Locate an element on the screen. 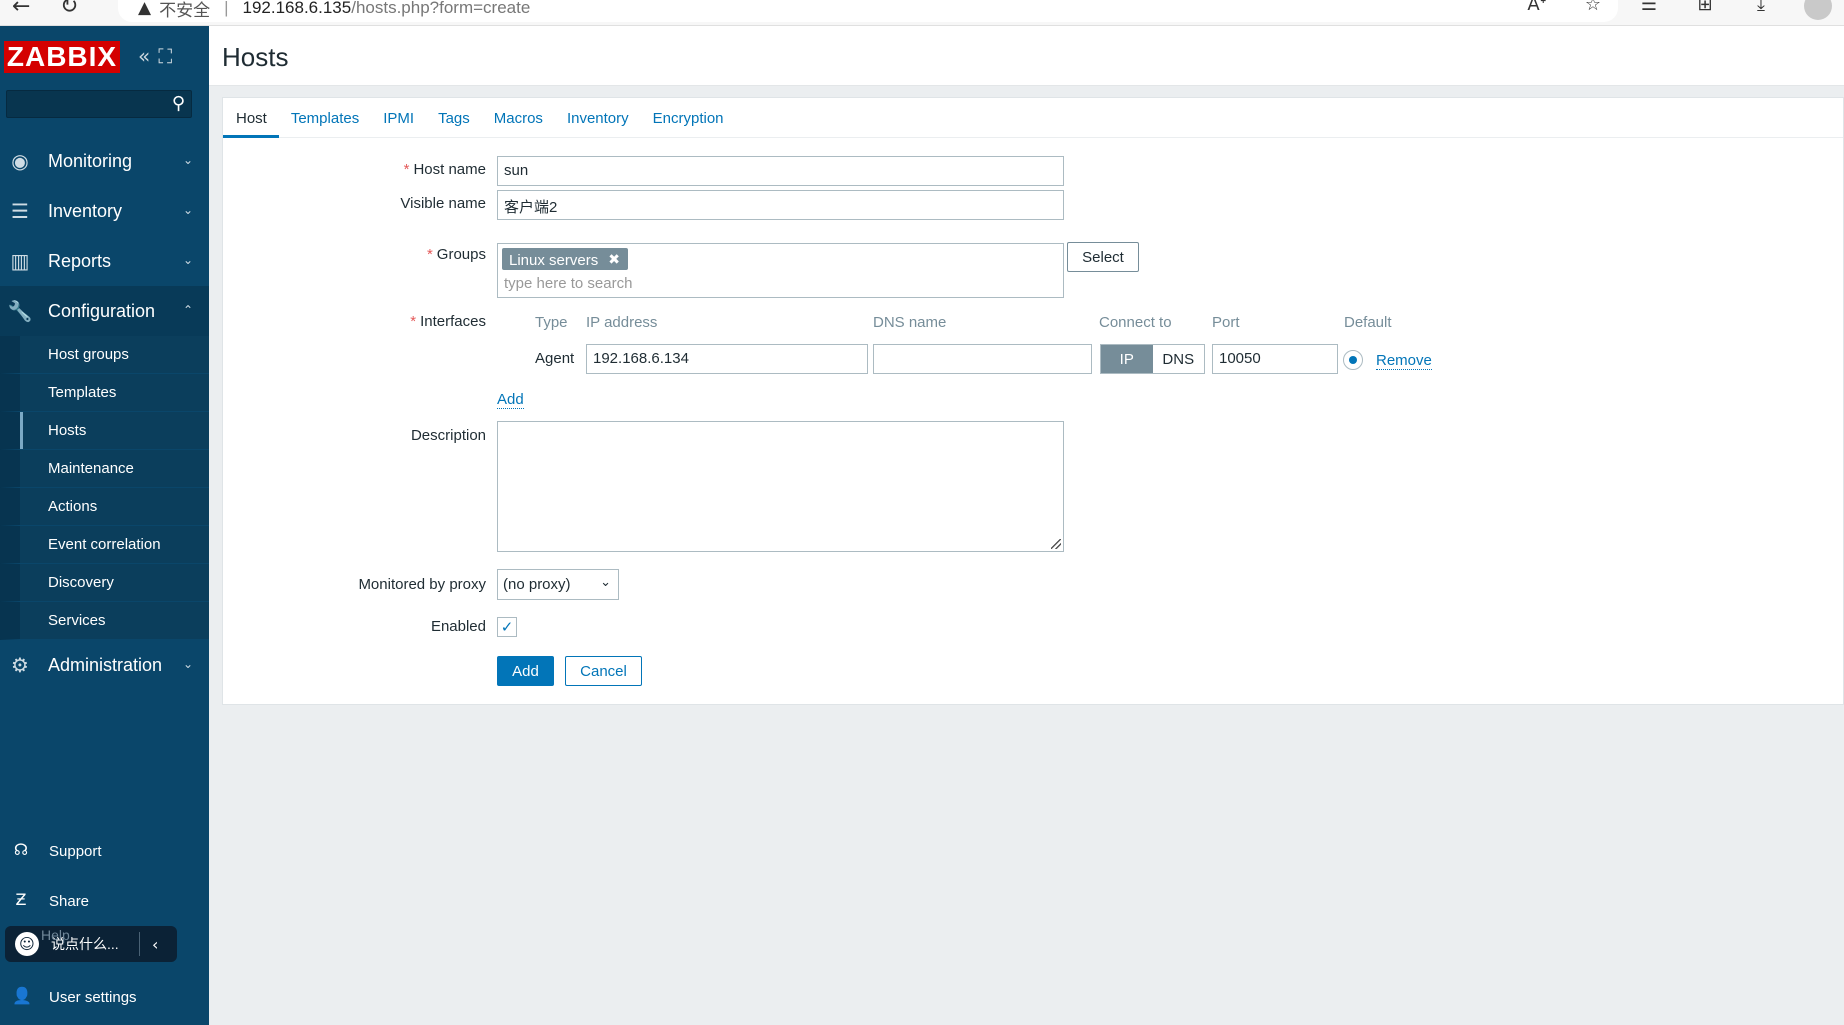 The height and width of the screenshot is (1025, 1844). add-favorite-icon: ☆ is located at coordinates (1593, 10).